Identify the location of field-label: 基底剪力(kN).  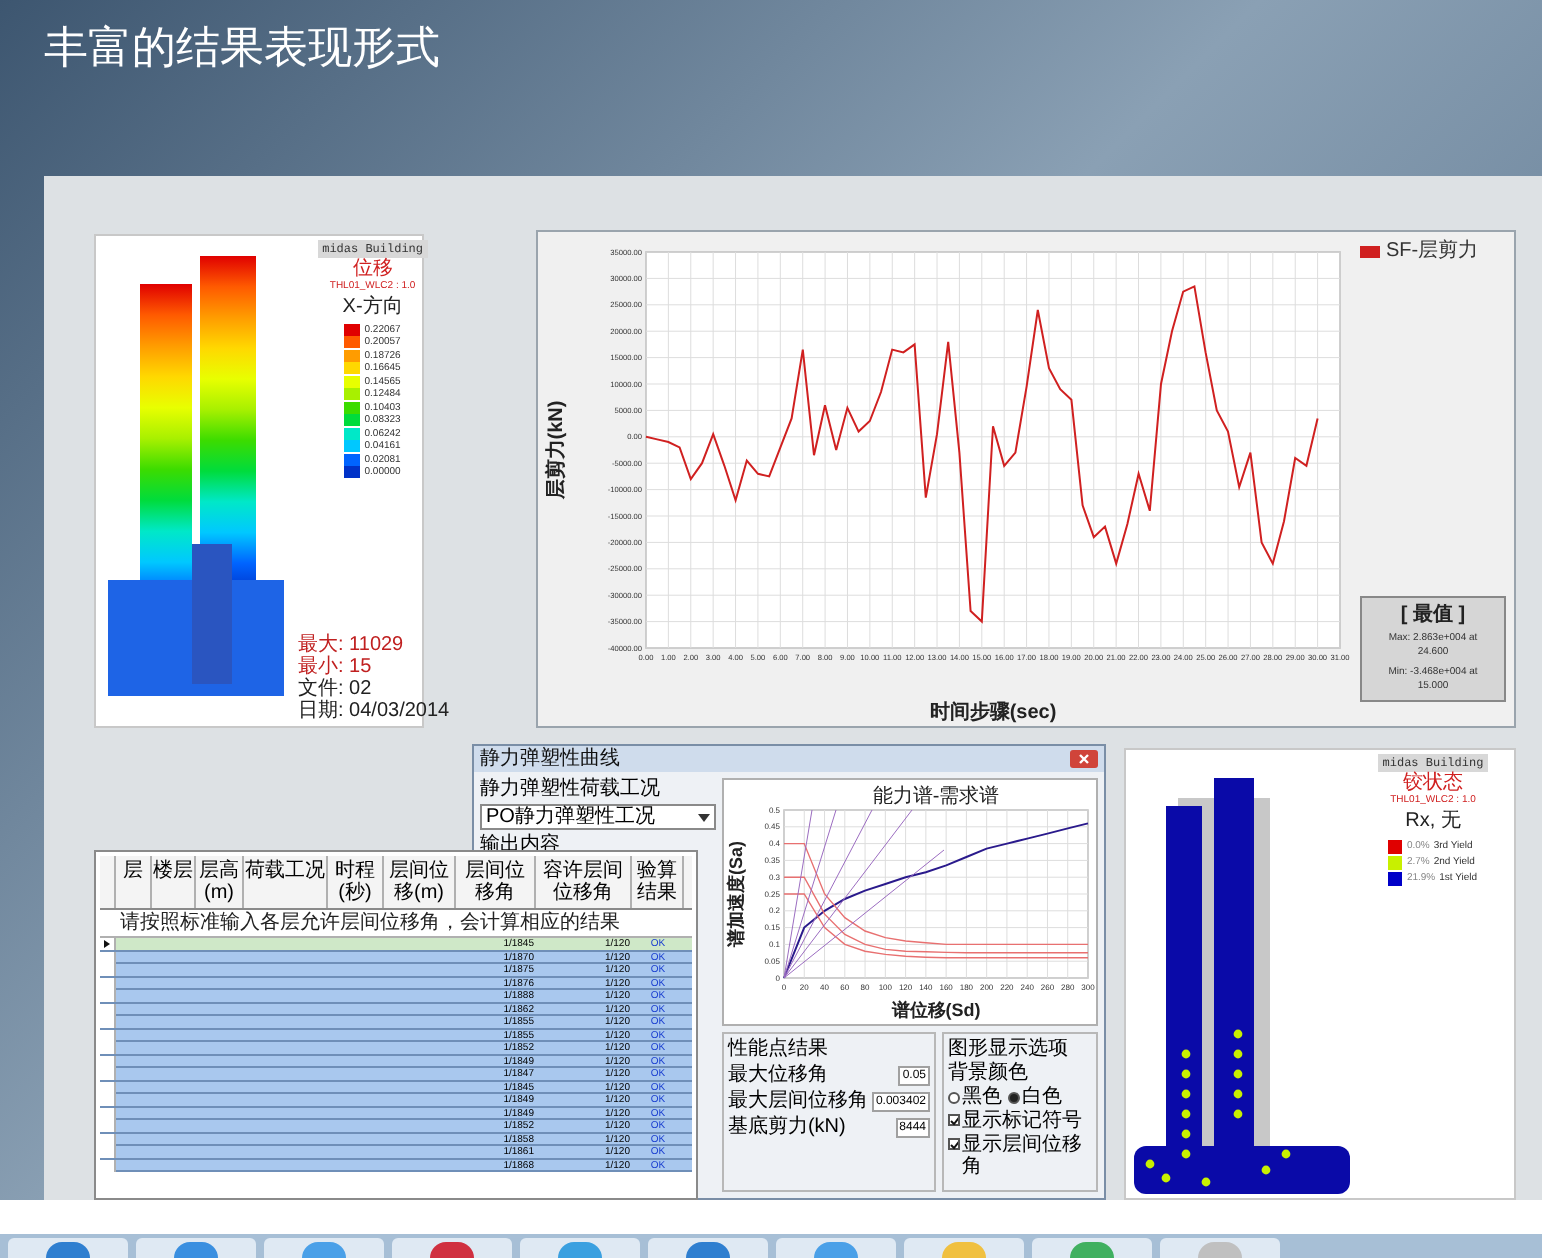
(786, 1127).